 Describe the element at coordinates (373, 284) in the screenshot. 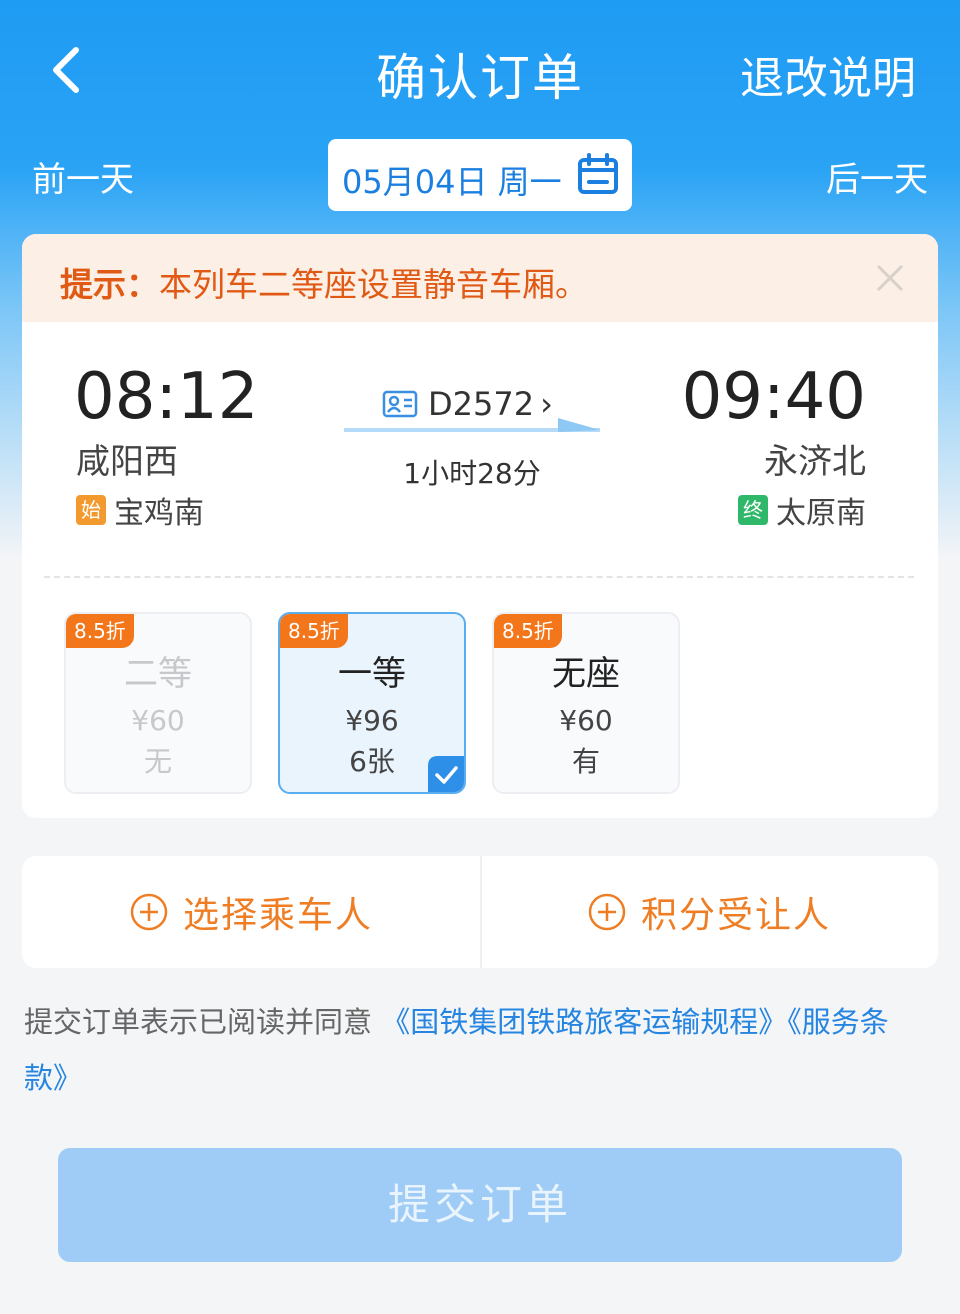

I see `tip-text: 本列车二等座设置静音车厢。` at that location.